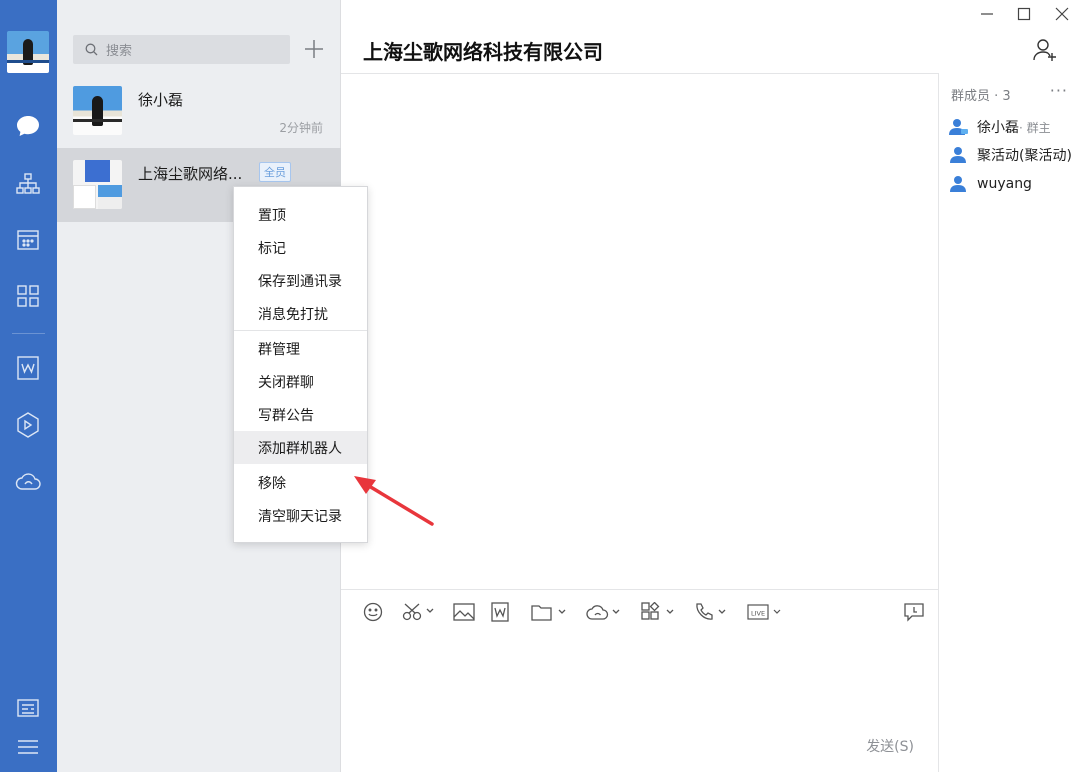 The image size is (1080, 772). I want to click on cloud-icon, so click(28, 481).